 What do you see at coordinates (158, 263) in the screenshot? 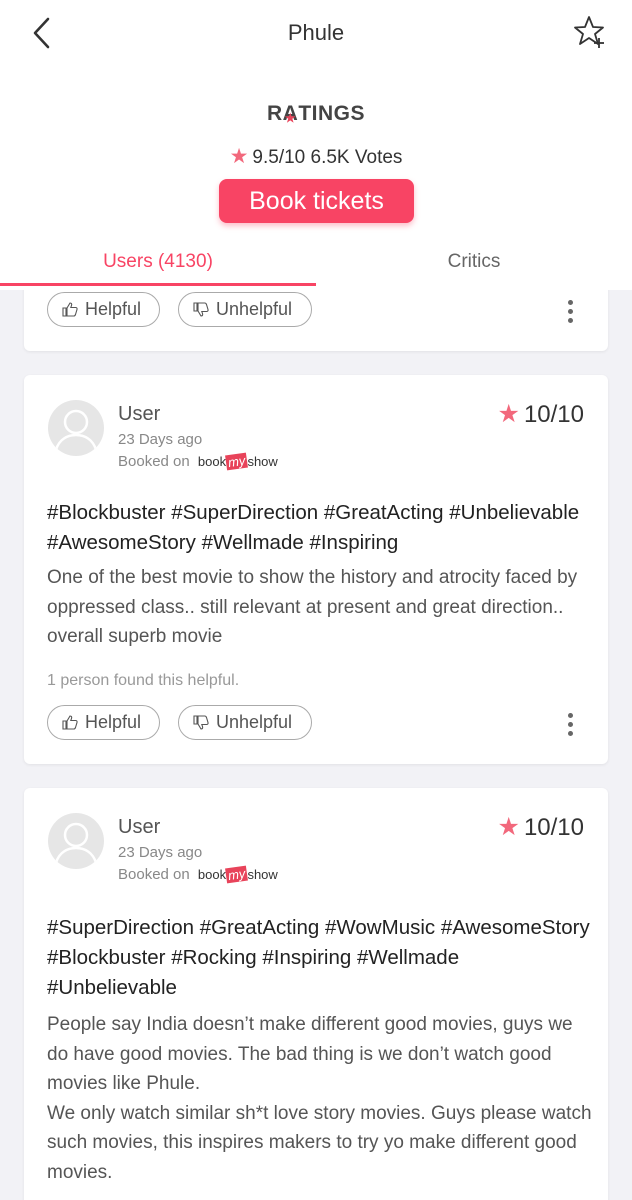
I see `tab-users: Users (4130)` at bounding box center [158, 263].